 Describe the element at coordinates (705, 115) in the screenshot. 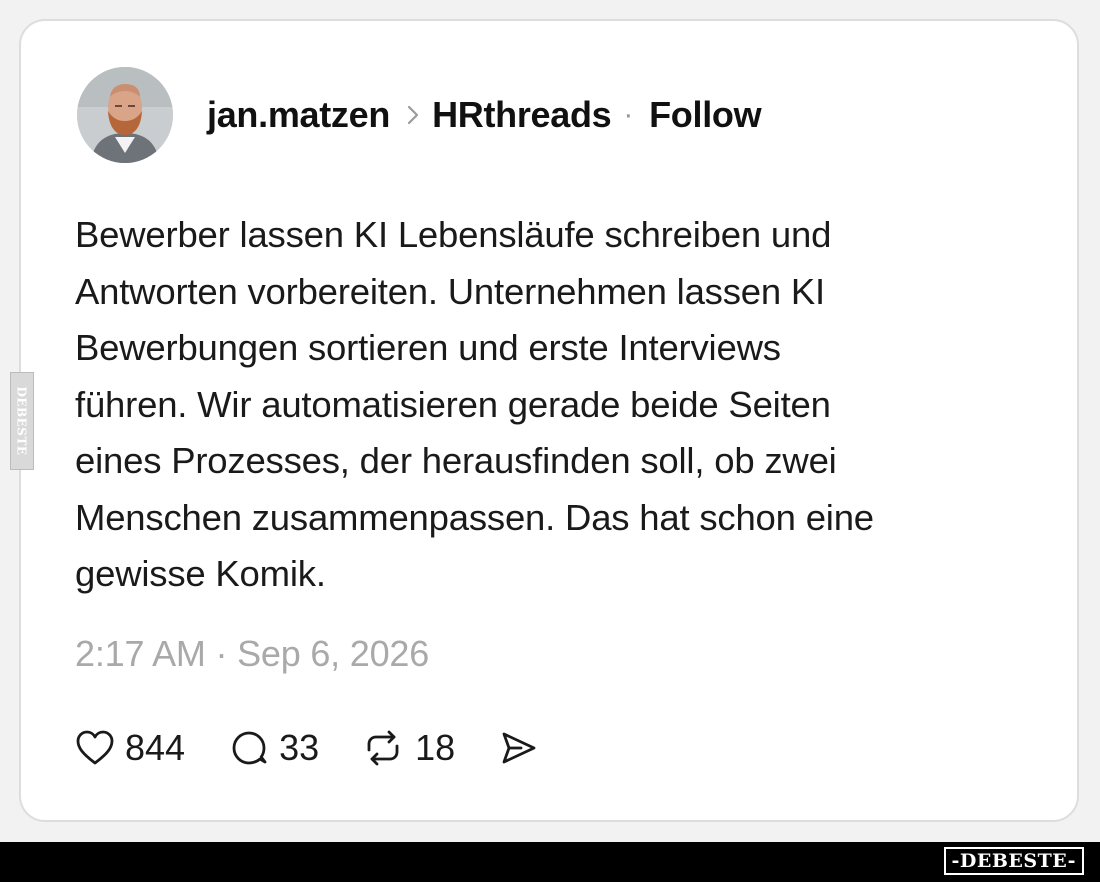

I see `follow-button: Follow` at that location.